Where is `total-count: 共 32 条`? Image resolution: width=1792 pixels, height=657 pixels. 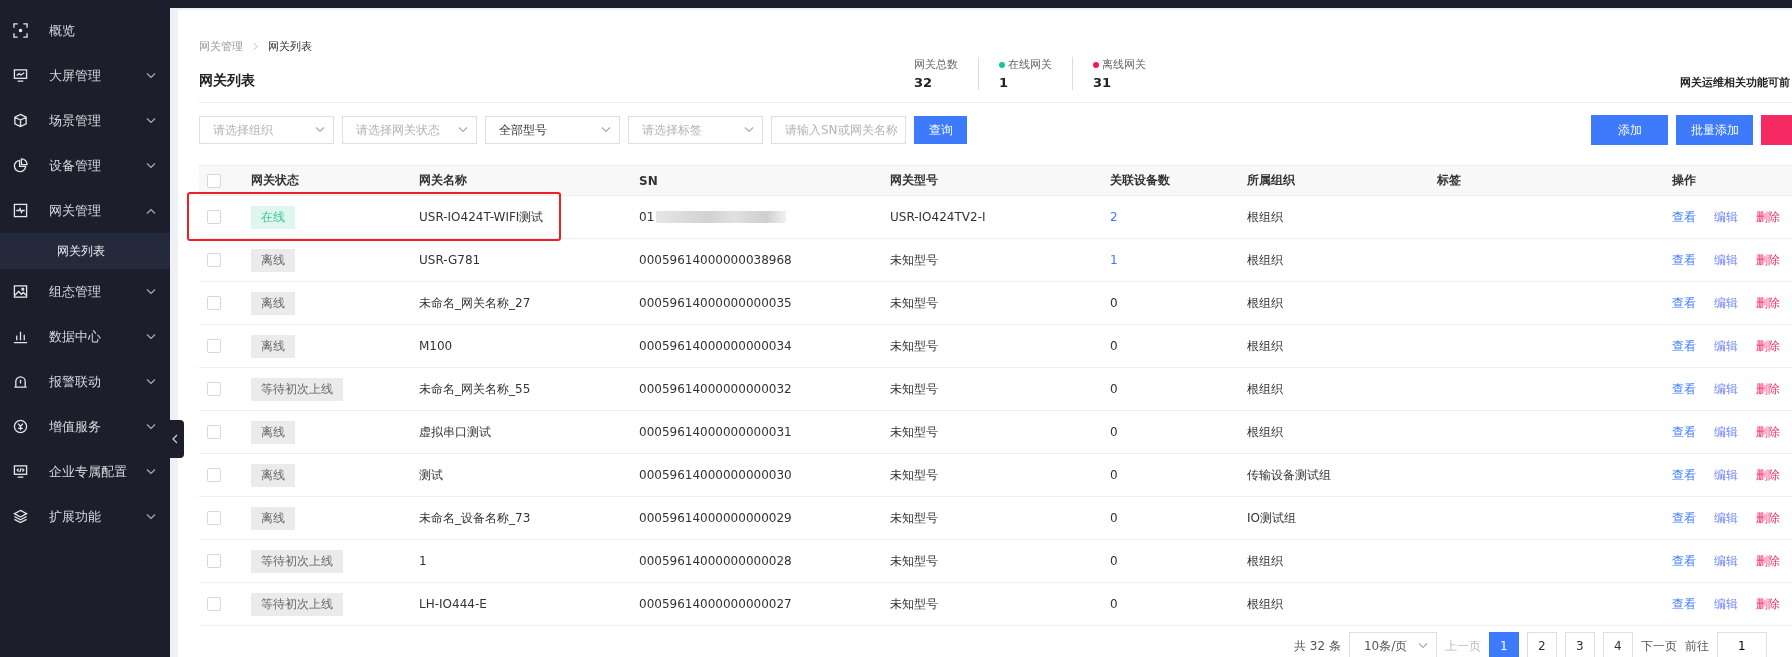
total-count: 共 32 条 is located at coordinates (1317, 646).